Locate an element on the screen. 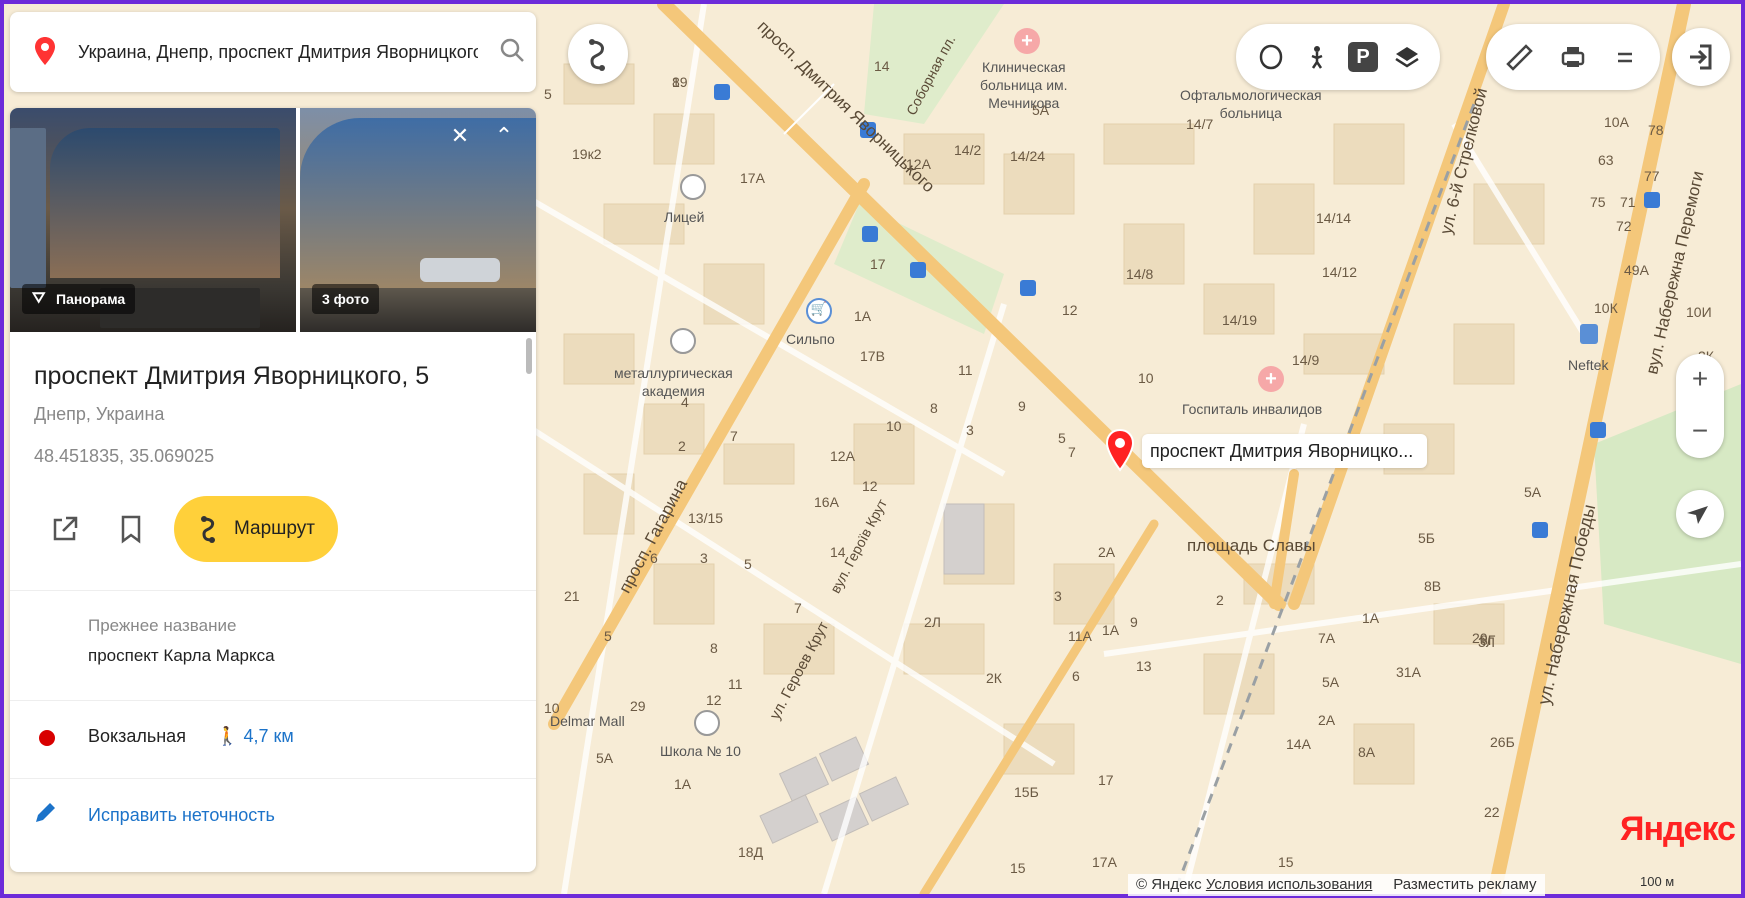 Image resolution: width=1745 pixels, height=898 pixels. share-button is located at coordinates (65, 529).